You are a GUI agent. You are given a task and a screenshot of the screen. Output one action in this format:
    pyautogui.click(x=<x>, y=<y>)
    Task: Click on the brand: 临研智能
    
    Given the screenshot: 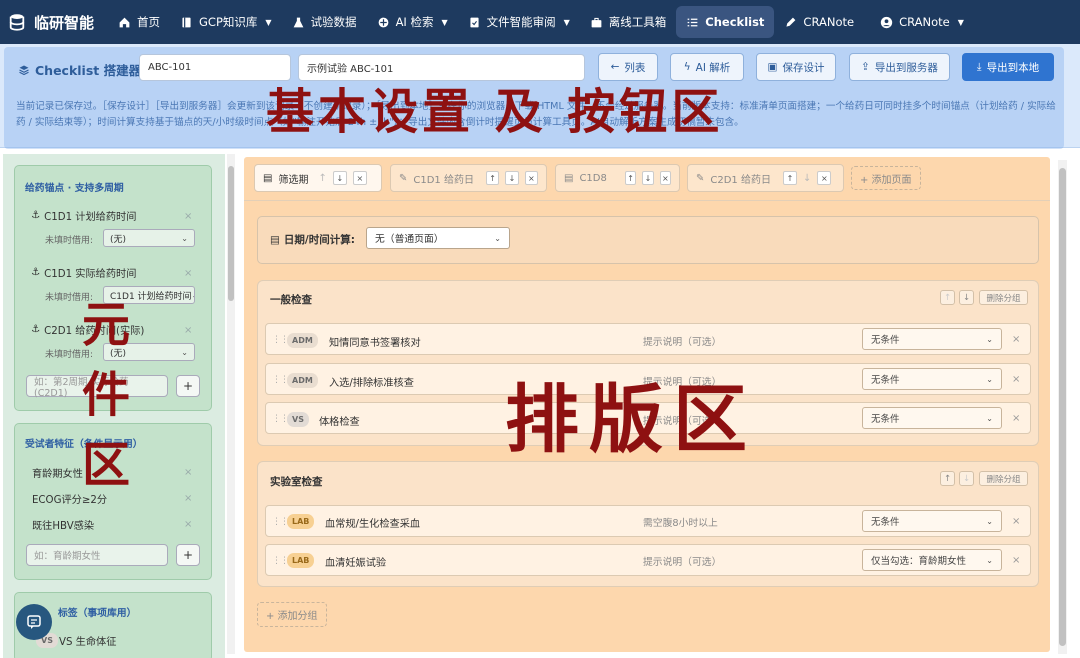 What is the action you would take?
    pyautogui.click(x=51, y=22)
    